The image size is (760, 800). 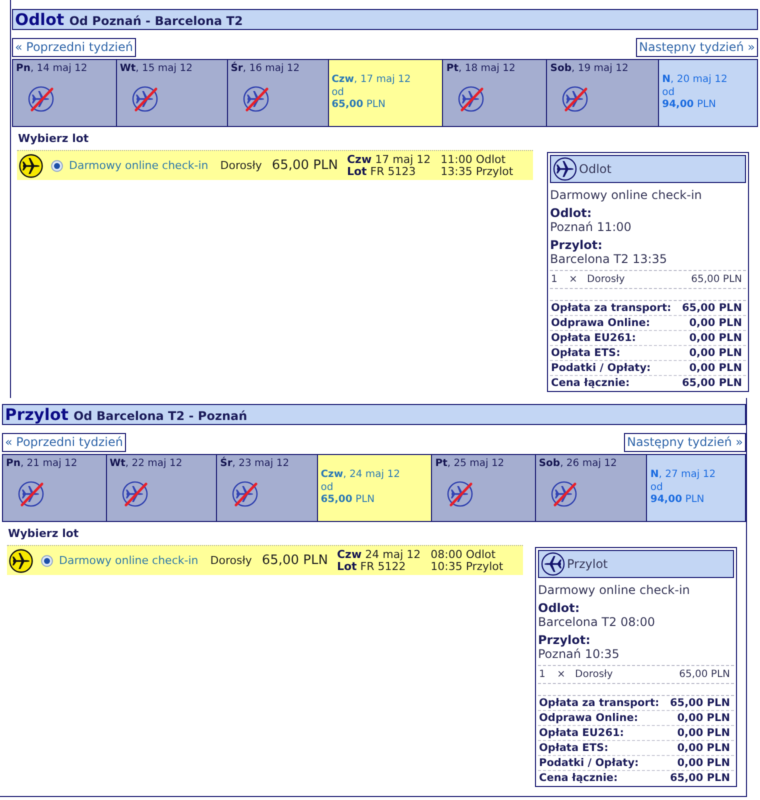 What do you see at coordinates (386, 93) in the screenshot?
I see `day-button: Czw, 17 maj 12 od 65,00 PLN` at bounding box center [386, 93].